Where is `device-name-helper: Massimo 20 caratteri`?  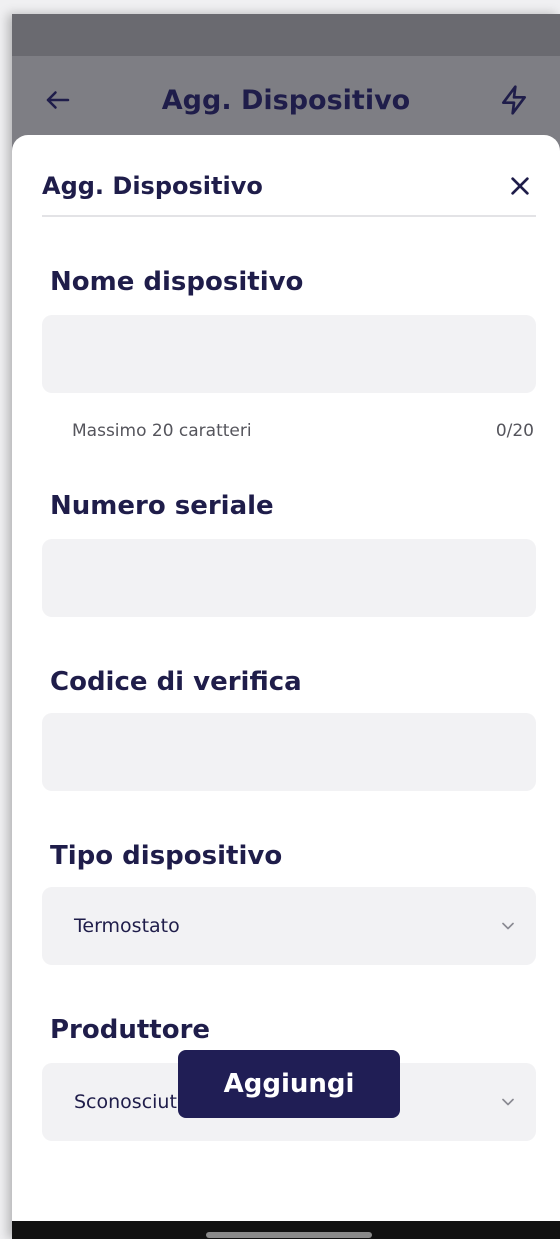 device-name-helper: Massimo 20 caratteri is located at coordinates (162, 431).